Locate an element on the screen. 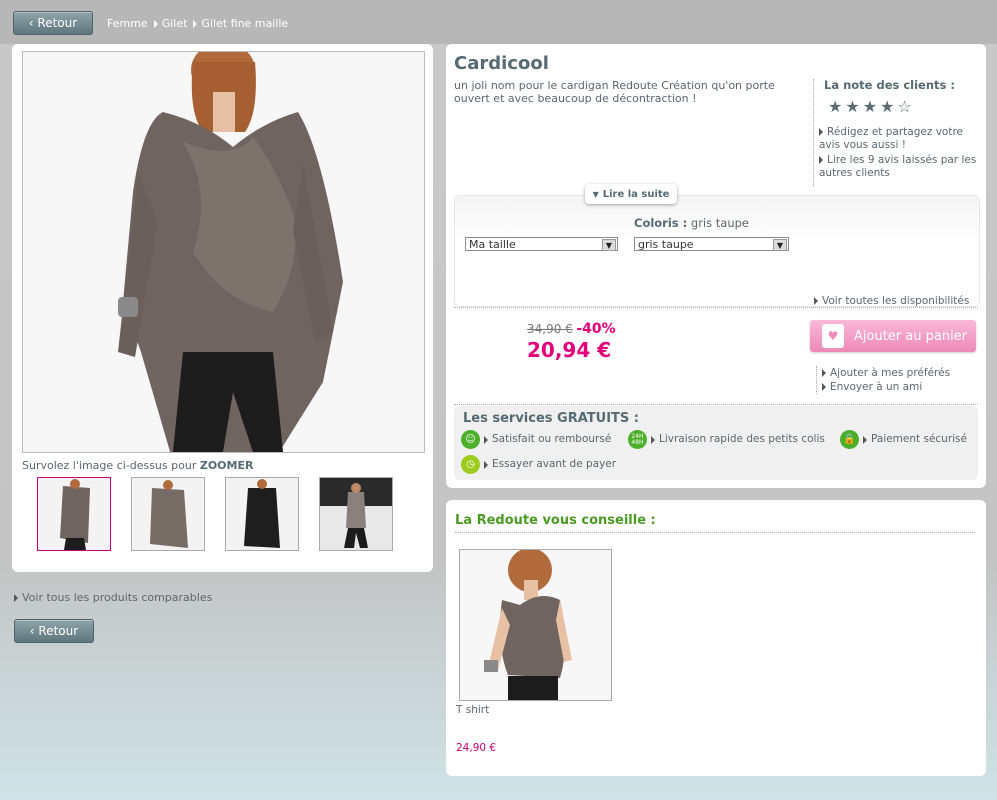 The width and height of the screenshot is (997, 800). add-favorites-link: Ajouter à mes préférés is located at coordinates (886, 373).